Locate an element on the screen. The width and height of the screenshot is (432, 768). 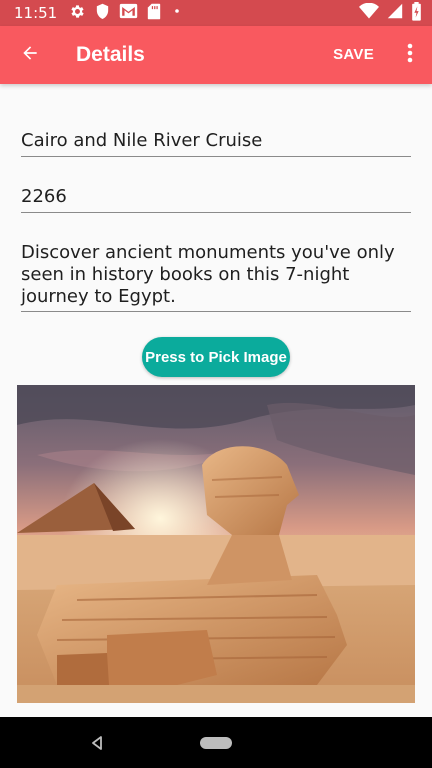
back-button is located at coordinates (30, 55).